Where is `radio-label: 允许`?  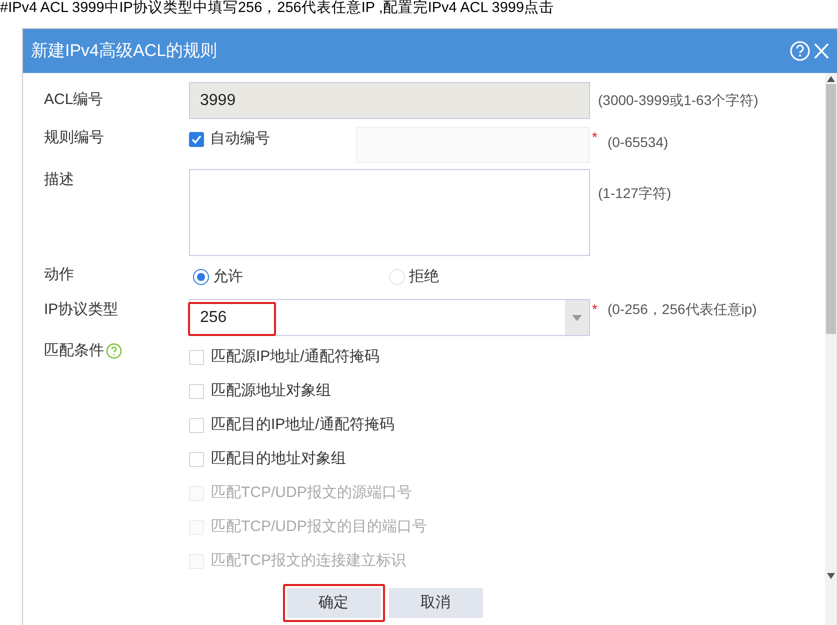
radio-label: 允许 is located at coordinates (228, 277).